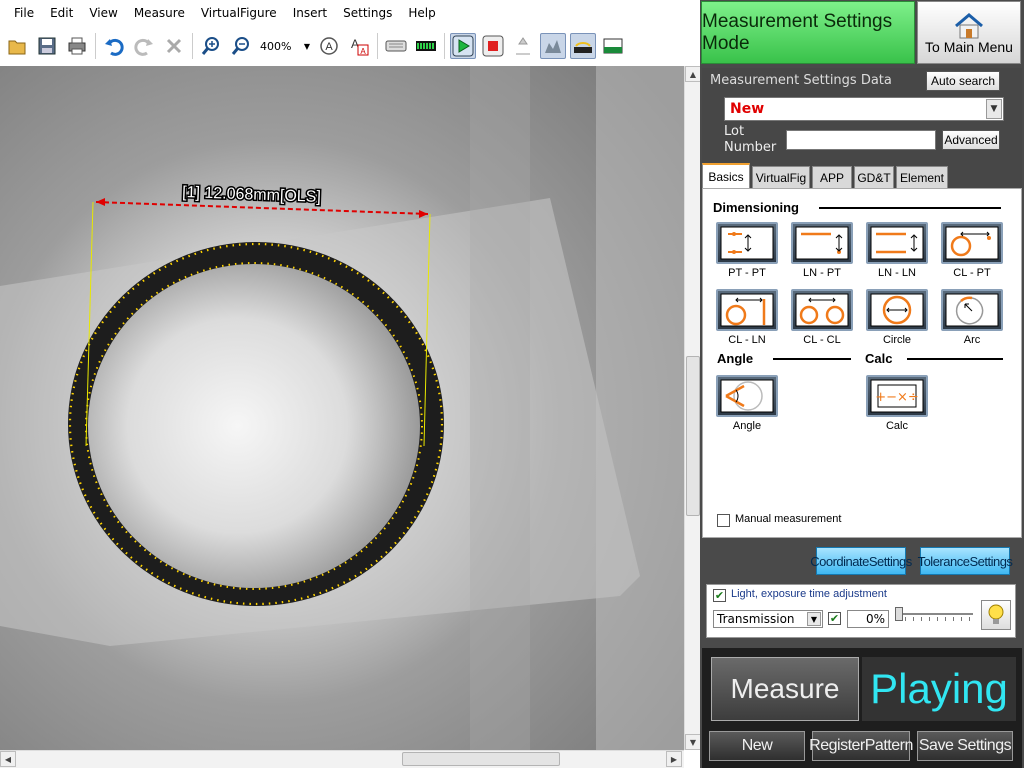 The height and width of the screenshot is (768, 1024). What do you see at coordinates (963, 81) in the screenshot?
I see `auto-search-button: Auto search` at bounding box center [963, 81].